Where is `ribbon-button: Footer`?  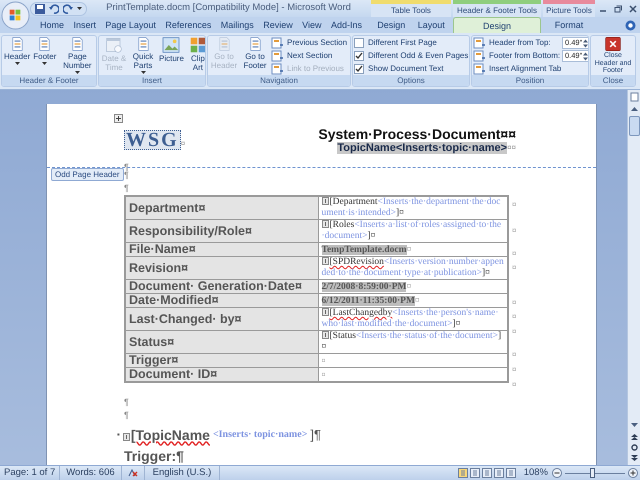 ribbon-button: Footer is located at coordinates (45, 51).